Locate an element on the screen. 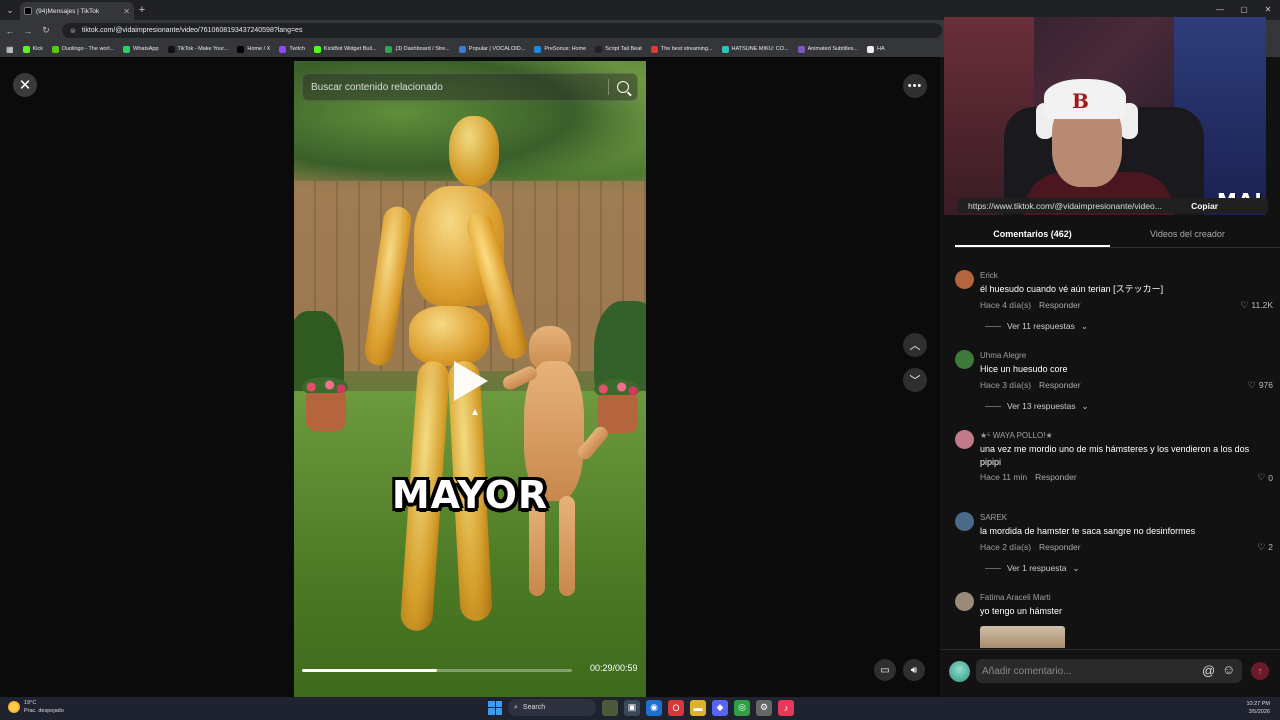  bookmark-item: Script Tail Beat is located at coordinates (618, 49).